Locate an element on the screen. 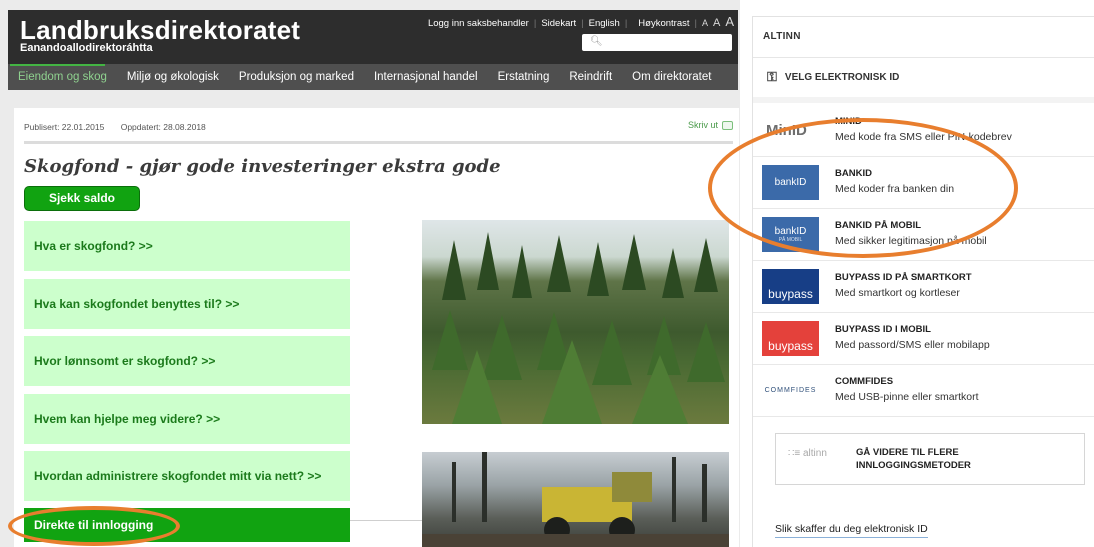 The image size is (1094, 547). choose-eid-label: VELG ELEKTRONISK ID is located at coordinates (842, 77).